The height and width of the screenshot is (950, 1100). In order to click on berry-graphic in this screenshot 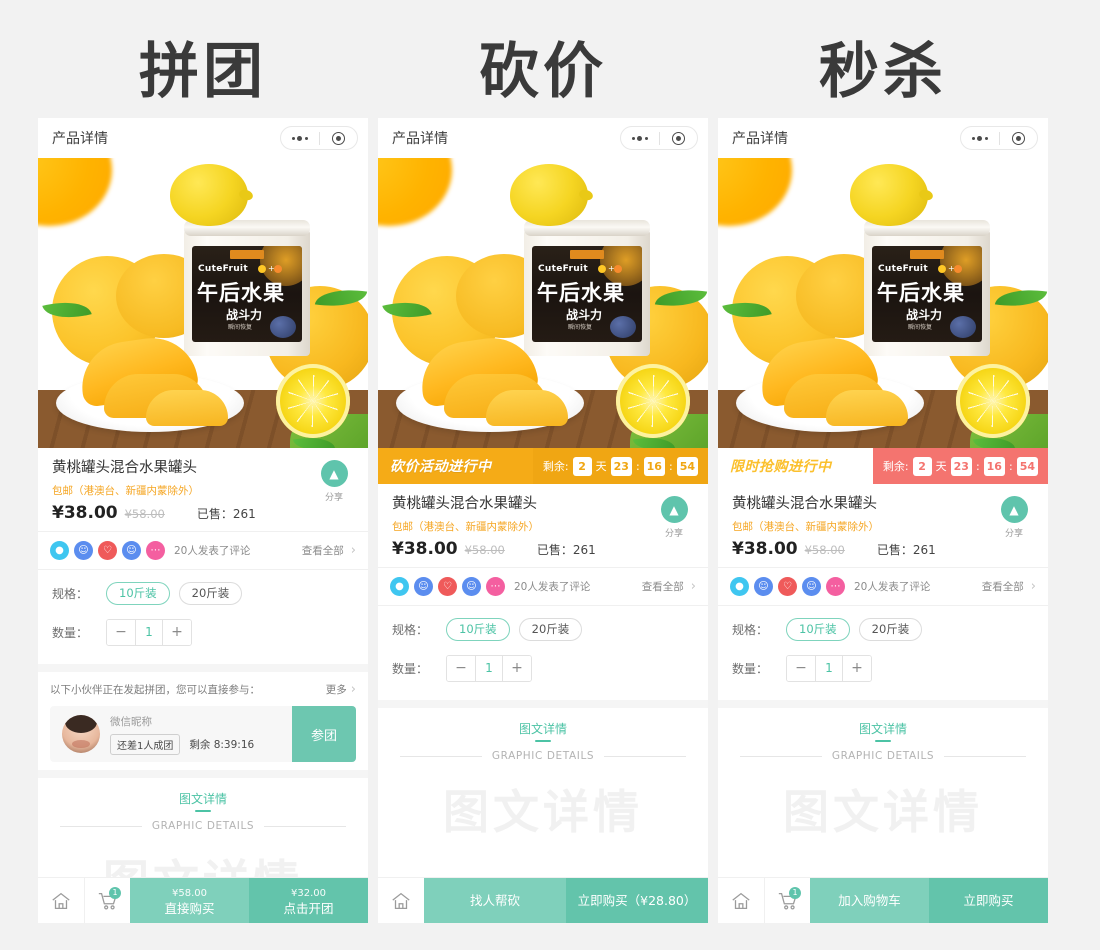, I will do `click(963, 327)`.